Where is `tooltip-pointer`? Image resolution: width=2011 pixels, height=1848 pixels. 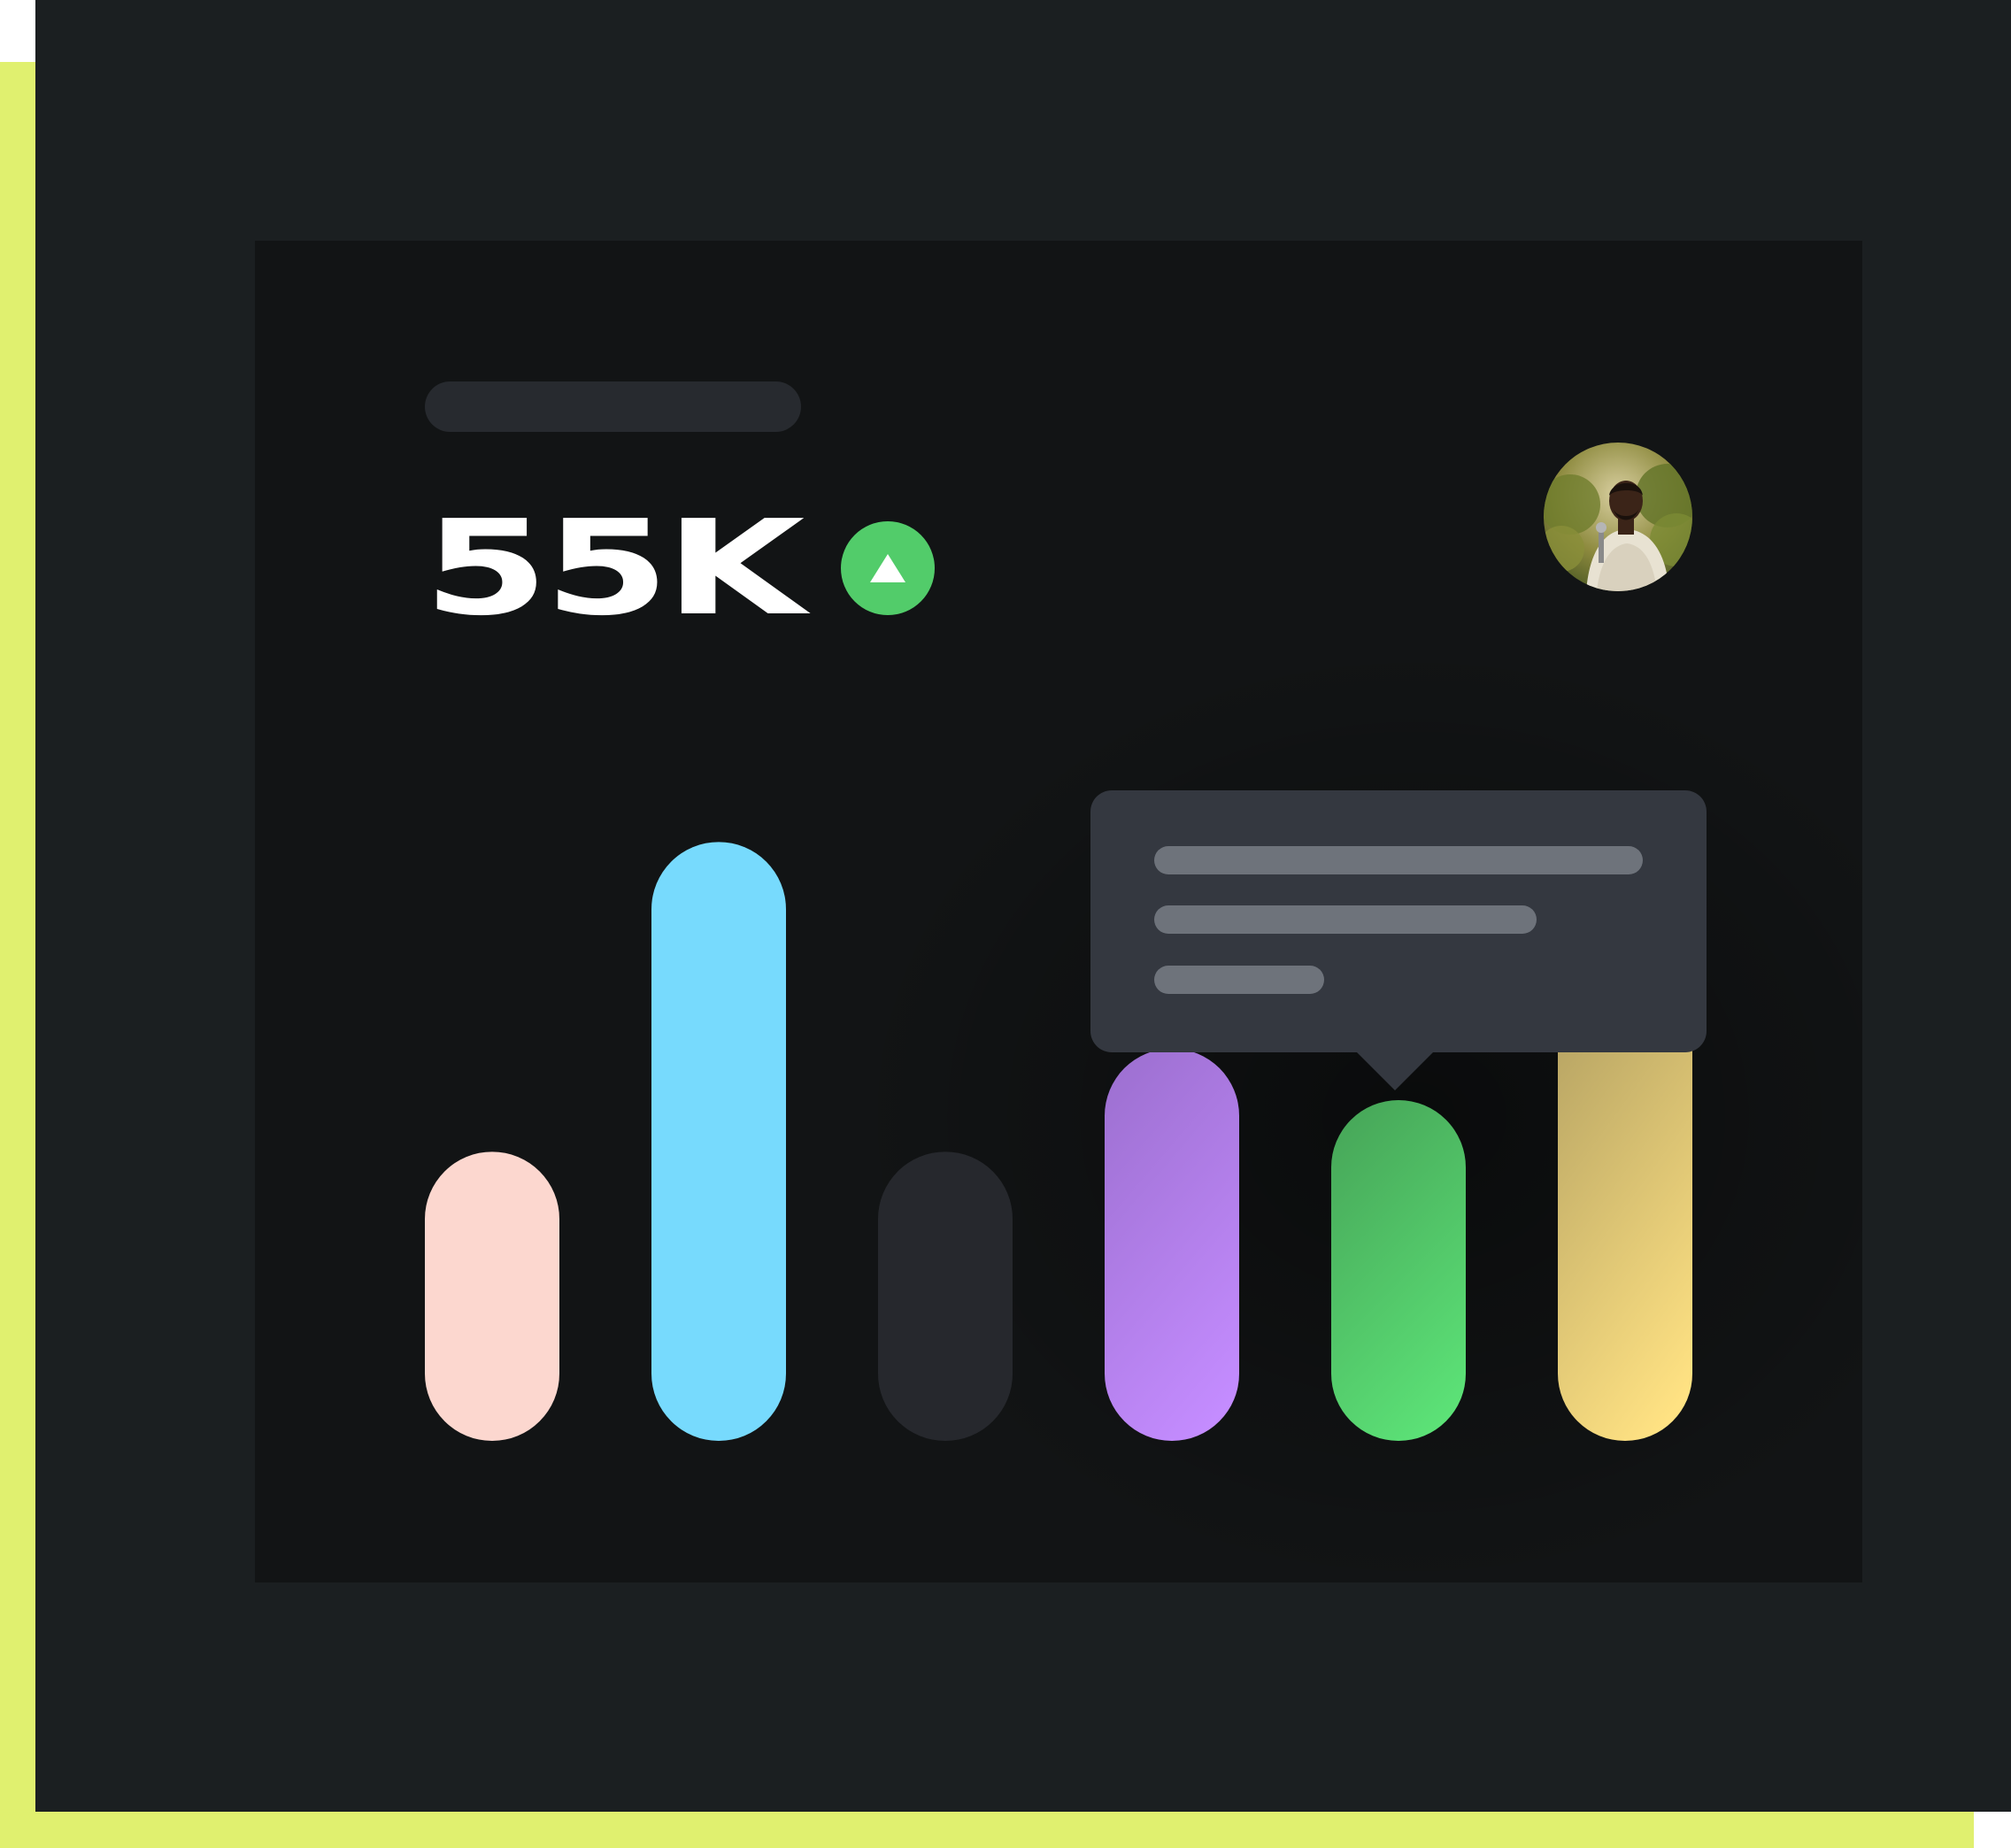
tooltip-pointer is located at coordinates (1395, 1070).